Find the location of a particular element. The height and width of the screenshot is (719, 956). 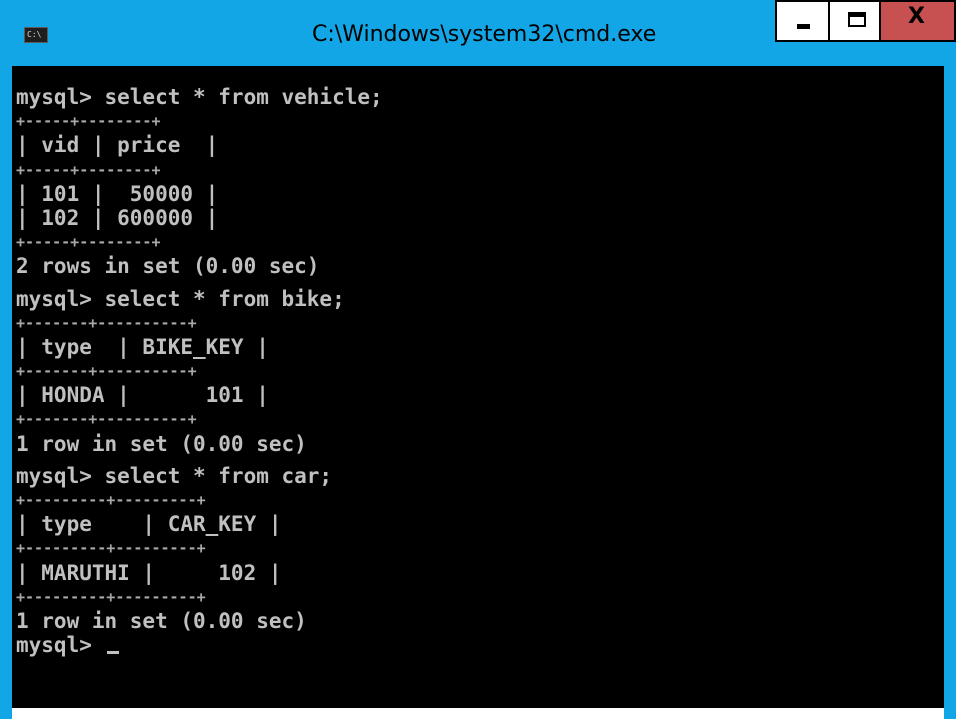

console-line-cmd: mysql> select * from car; is located at coordinates (199, 476).